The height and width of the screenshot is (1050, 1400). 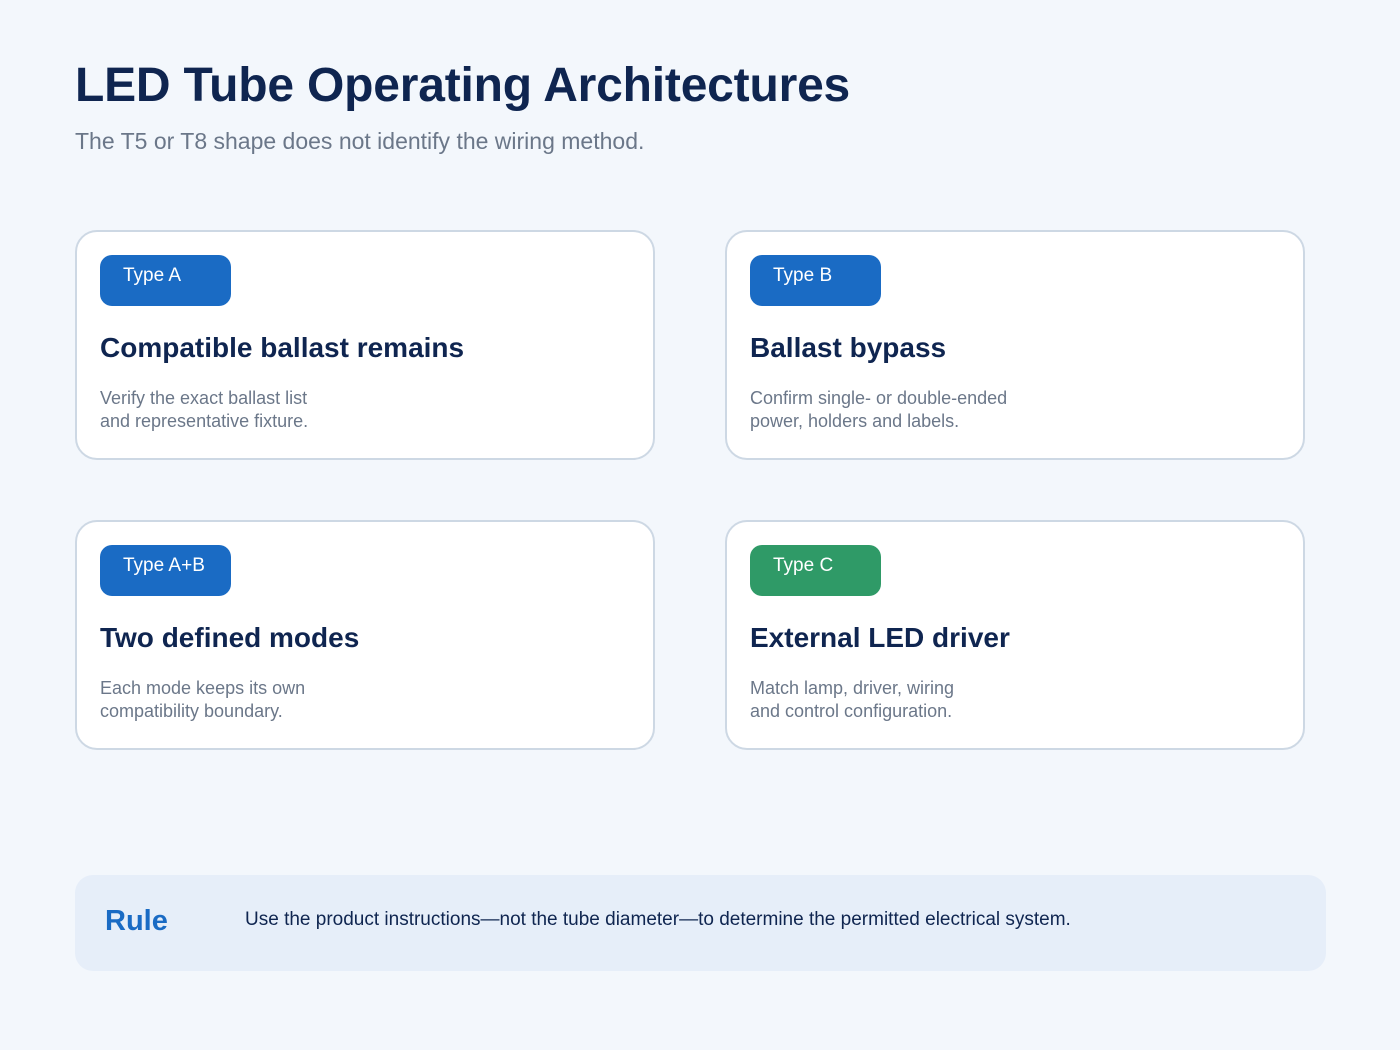 What do you see at coordinates (463, 85) in the screenshot?
I see `page-title: LED Tube Operating Architectures` at bounding box center [463, 85].